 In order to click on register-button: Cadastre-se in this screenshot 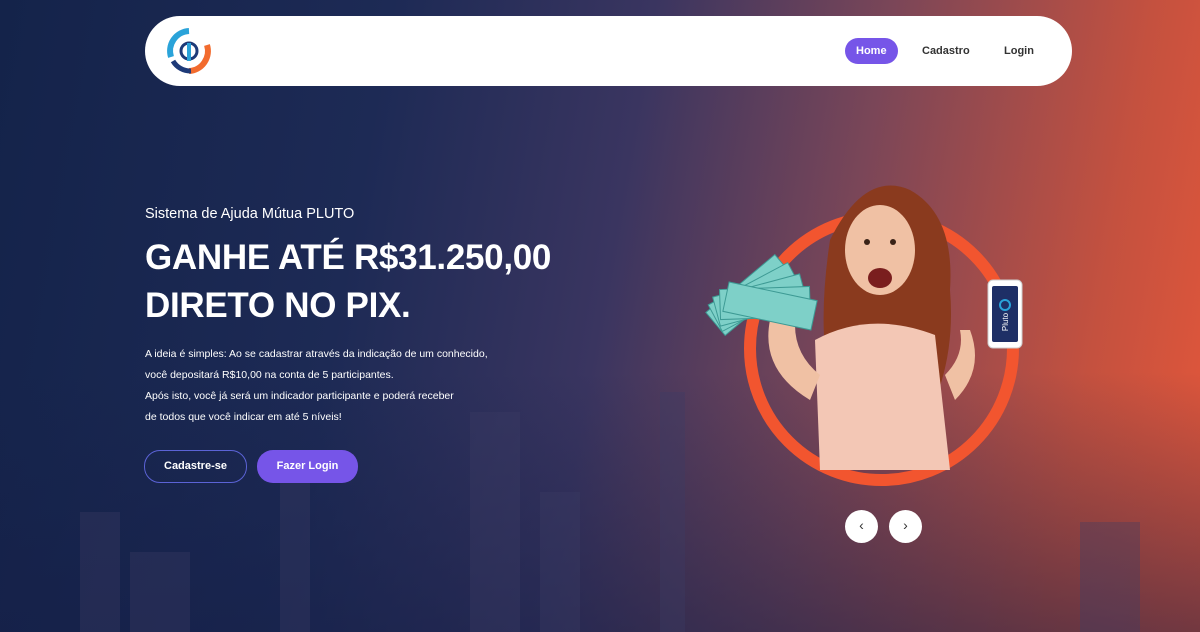, I will do `click(195, 466)`.